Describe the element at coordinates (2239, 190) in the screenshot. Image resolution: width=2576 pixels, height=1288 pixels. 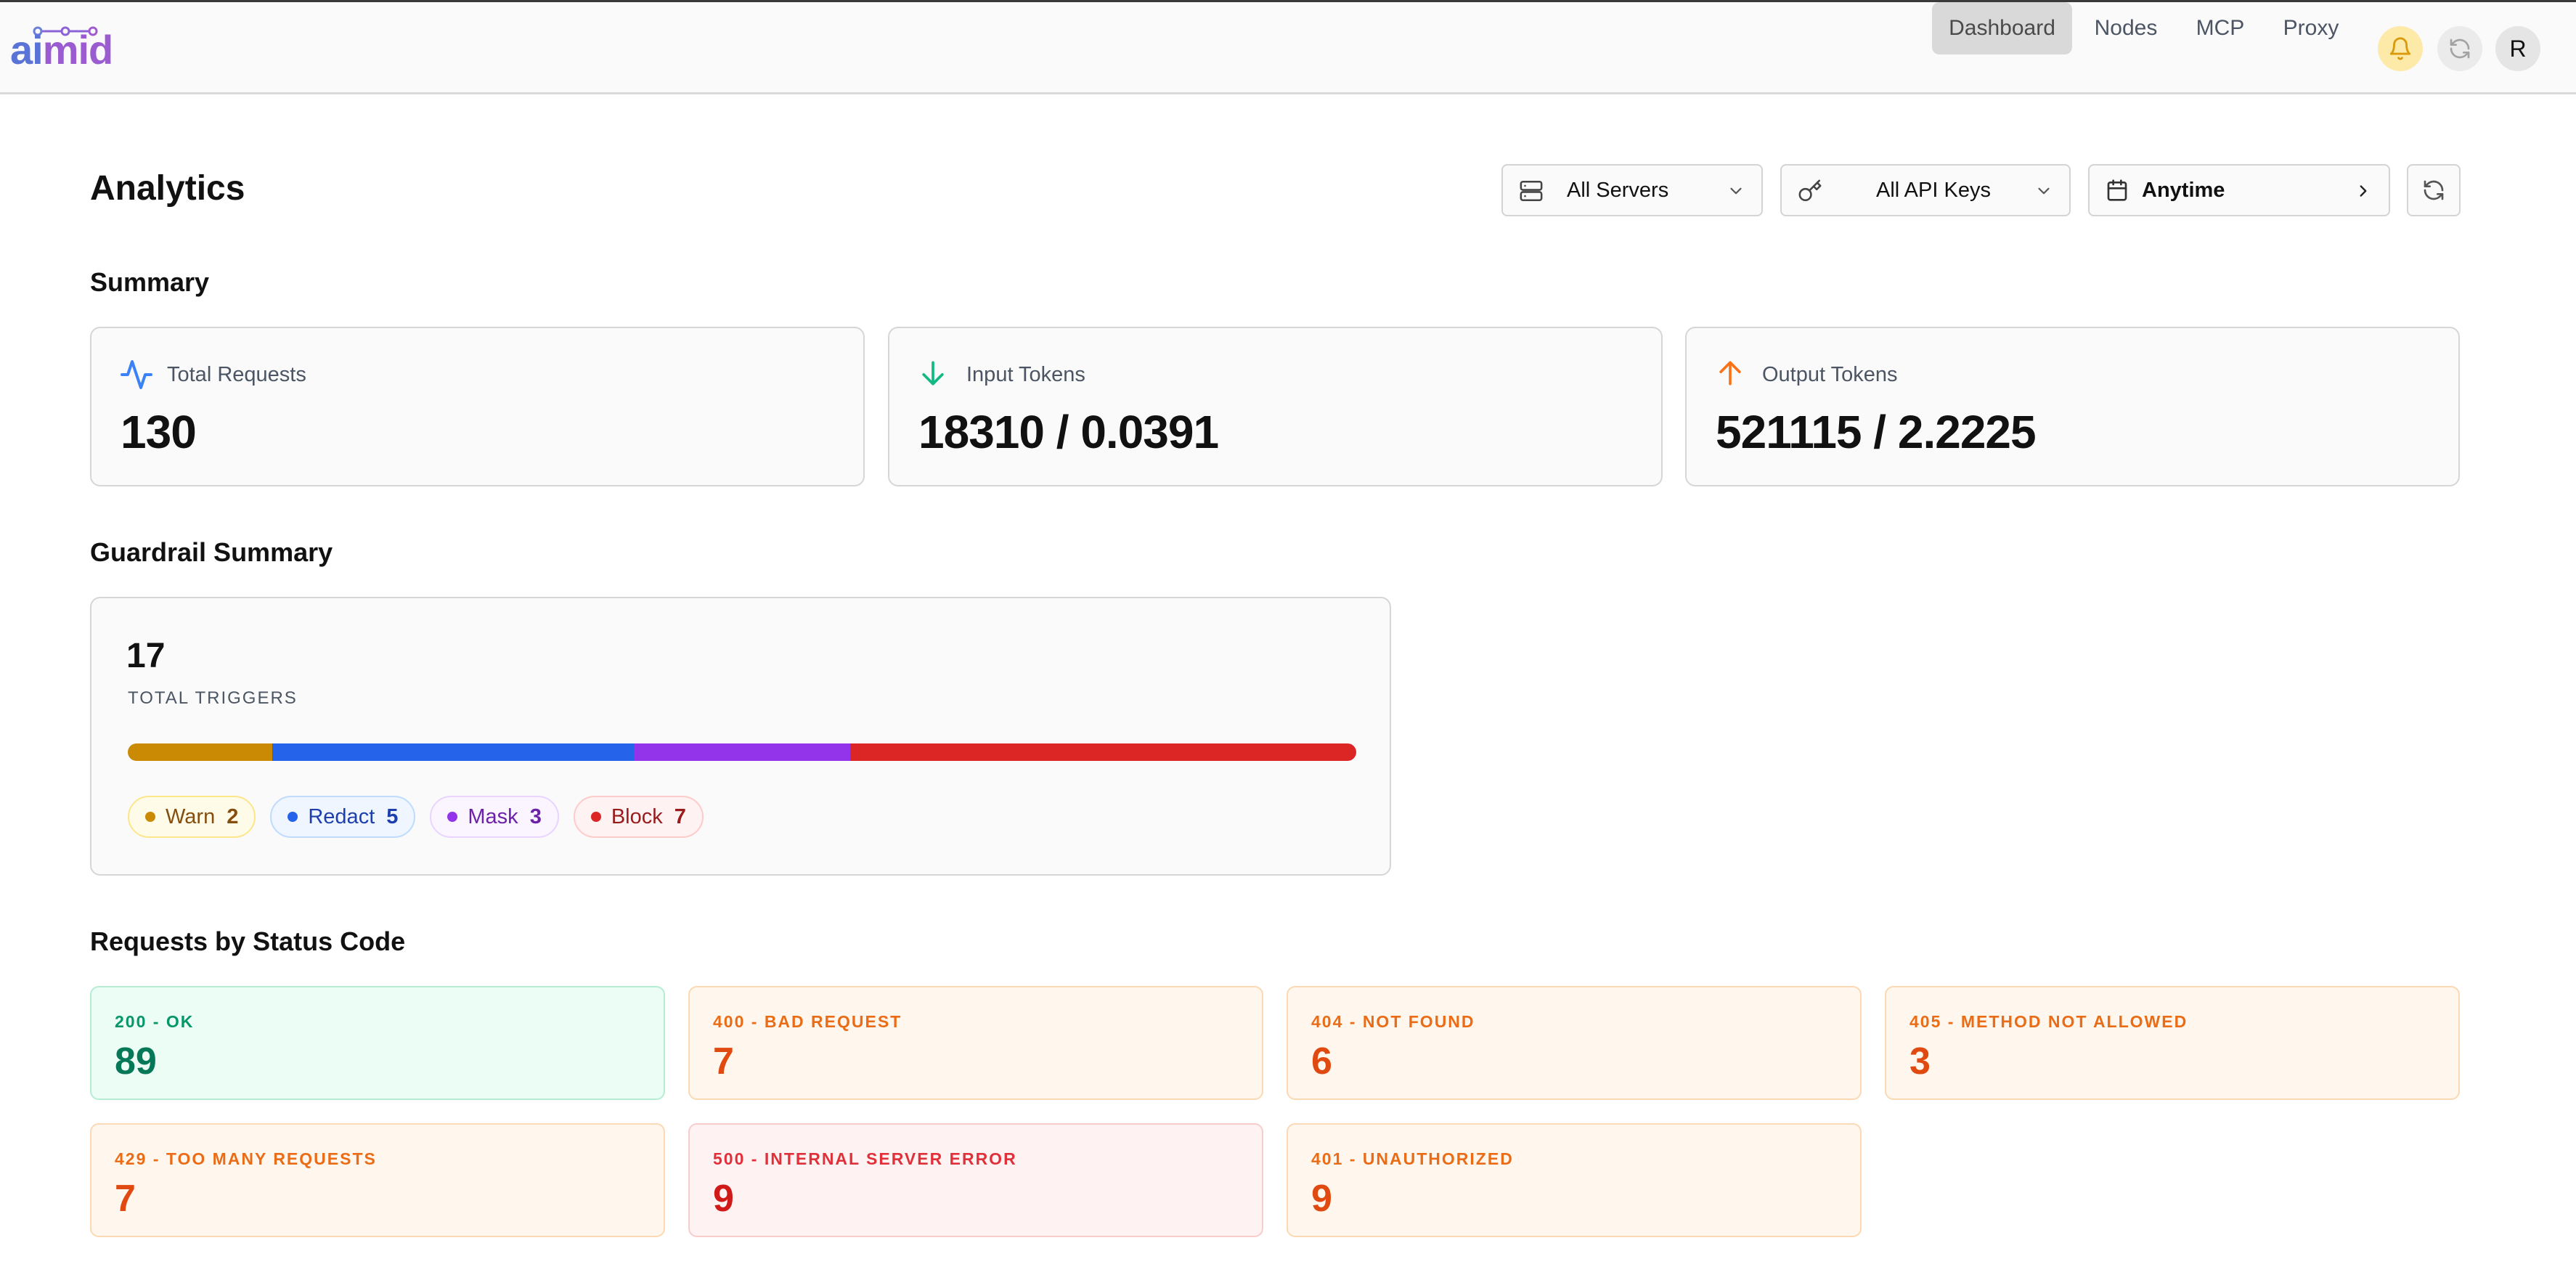
I see `time-range-picker: Anytime` at that location.